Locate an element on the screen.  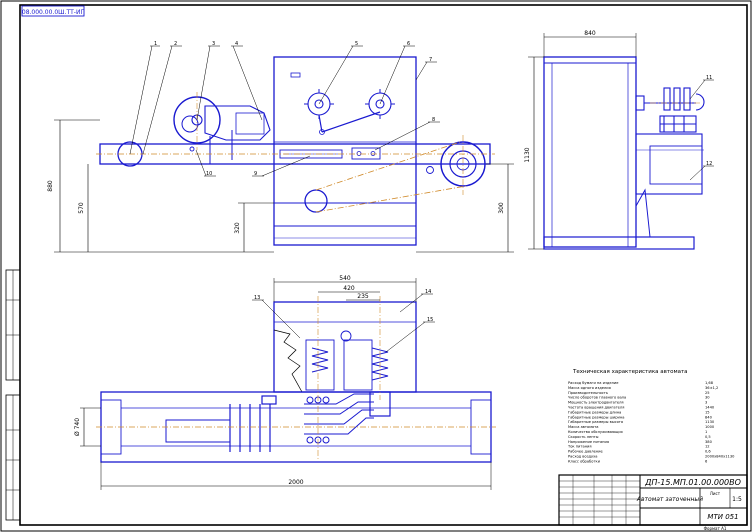
spec-label: Мощность электродвигателя is located at coordinates (596, 403).